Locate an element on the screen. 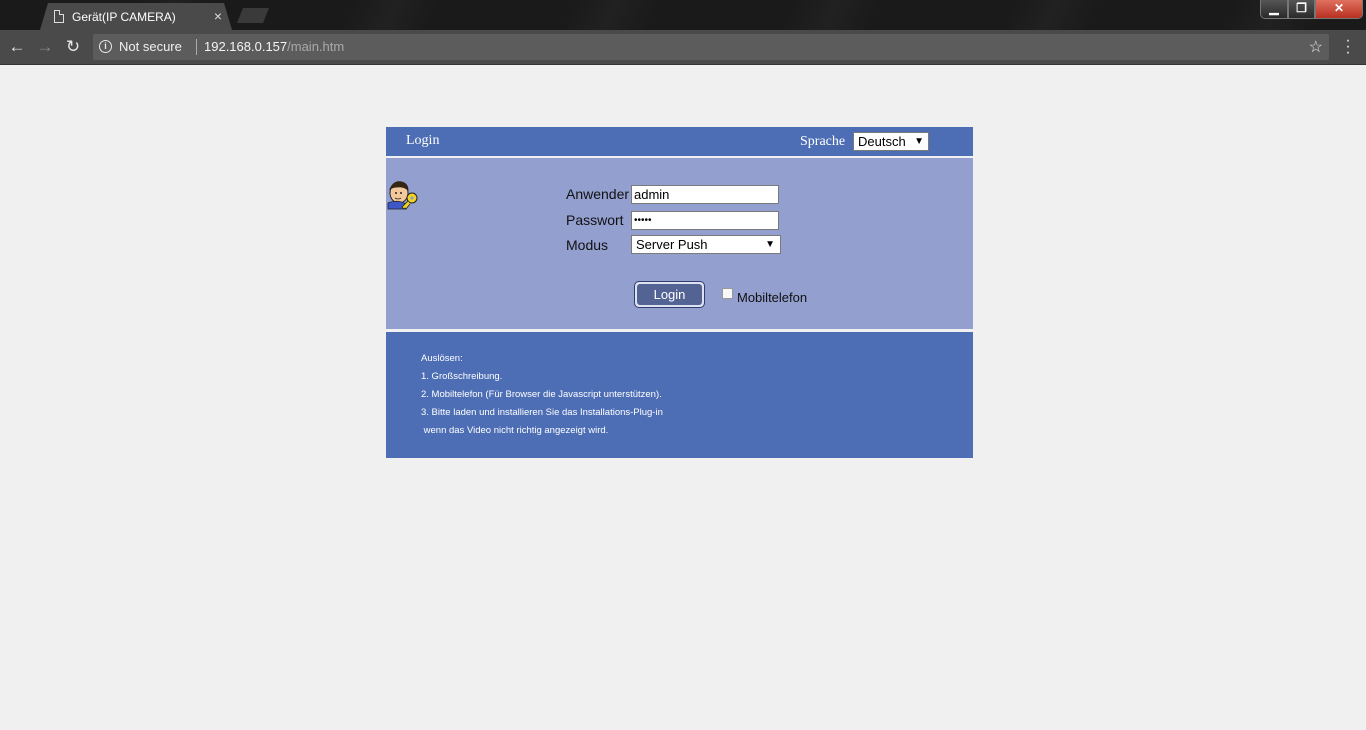  window-restore-button: ❐ is located at coordinates (1301, 9).